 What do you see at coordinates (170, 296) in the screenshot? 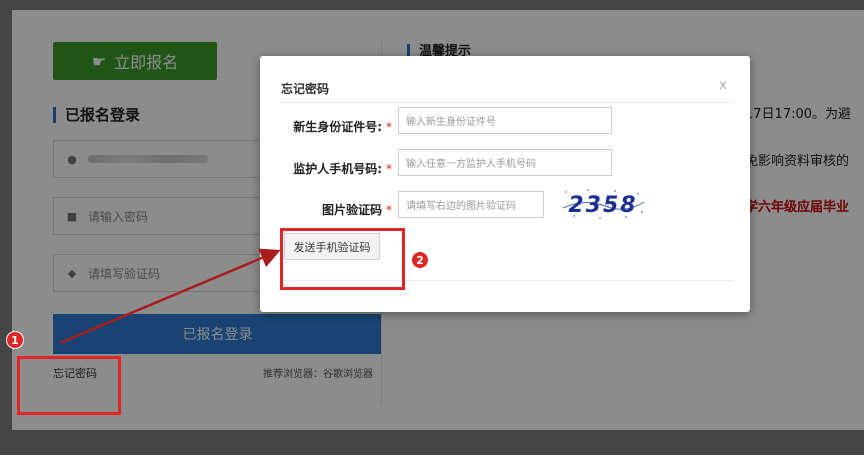
I see `annotation-arrow` at bounding box center [170, 296].